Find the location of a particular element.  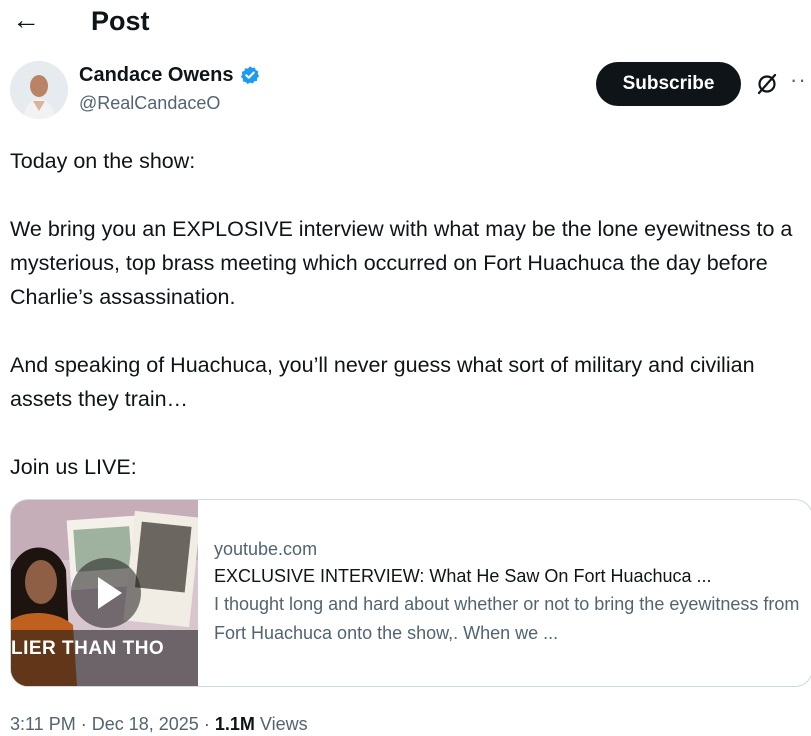

author-name: Candace Owens is located at coordinates (169, 75).